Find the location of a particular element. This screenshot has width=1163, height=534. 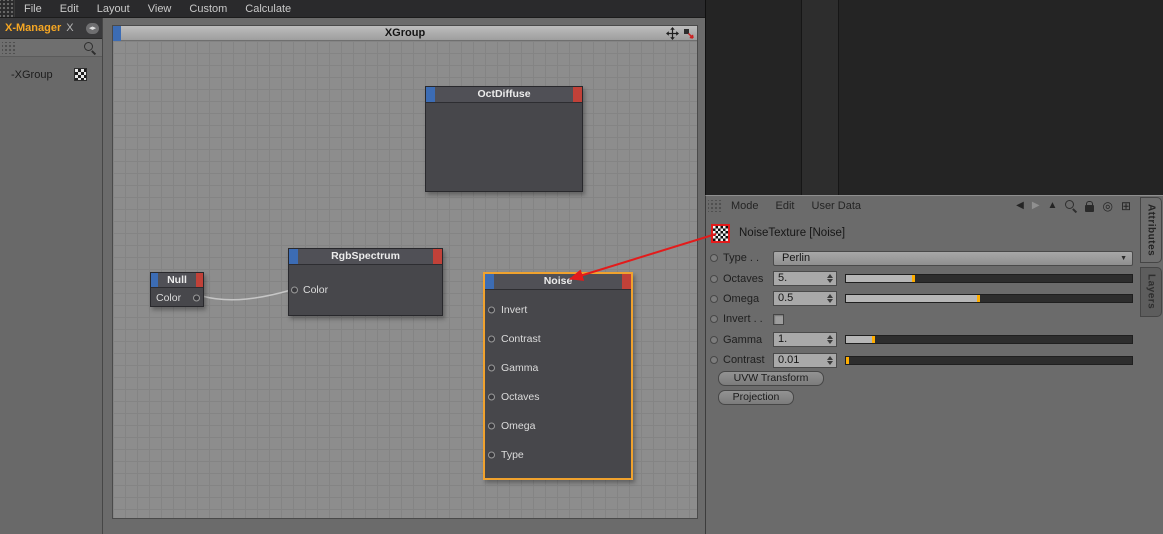

attr-menu-edit: Edit is located at coordinates (785, 206).